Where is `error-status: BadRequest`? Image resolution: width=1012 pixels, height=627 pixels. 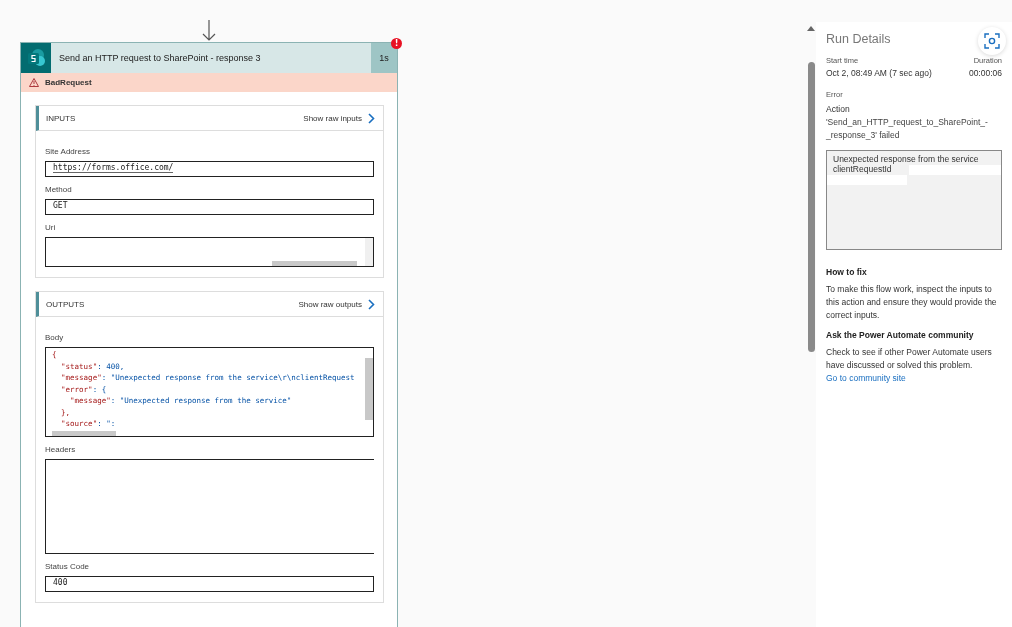 error-status: BadRequest is located at coordinates (68, 82).